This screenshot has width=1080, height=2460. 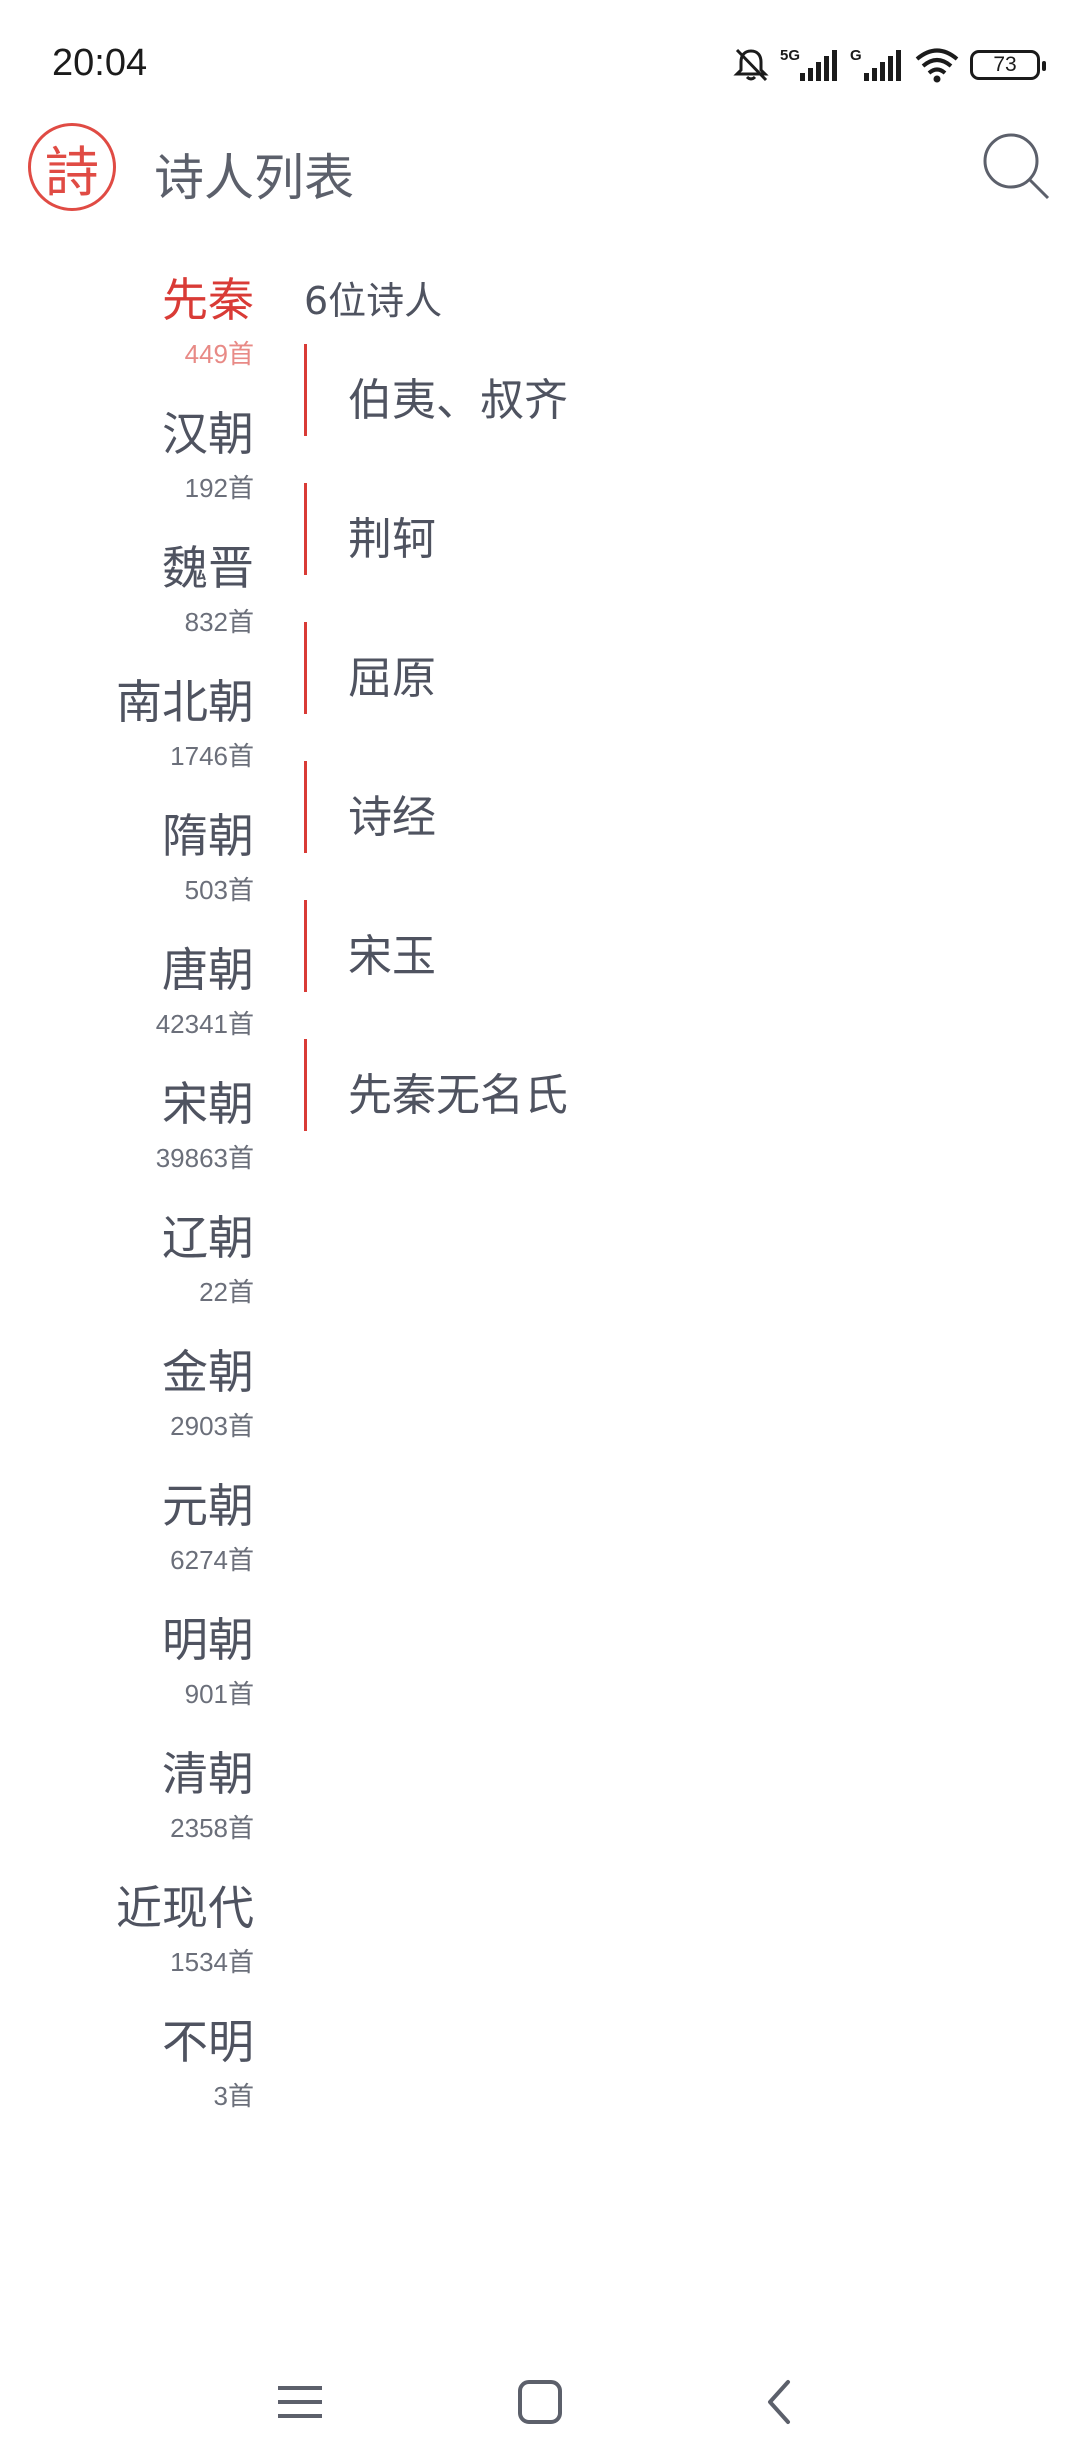 What do you see at coordinates (72, 167) in the screenshot?
I see `app-logo: 詩` at bounding box center [72, 167].